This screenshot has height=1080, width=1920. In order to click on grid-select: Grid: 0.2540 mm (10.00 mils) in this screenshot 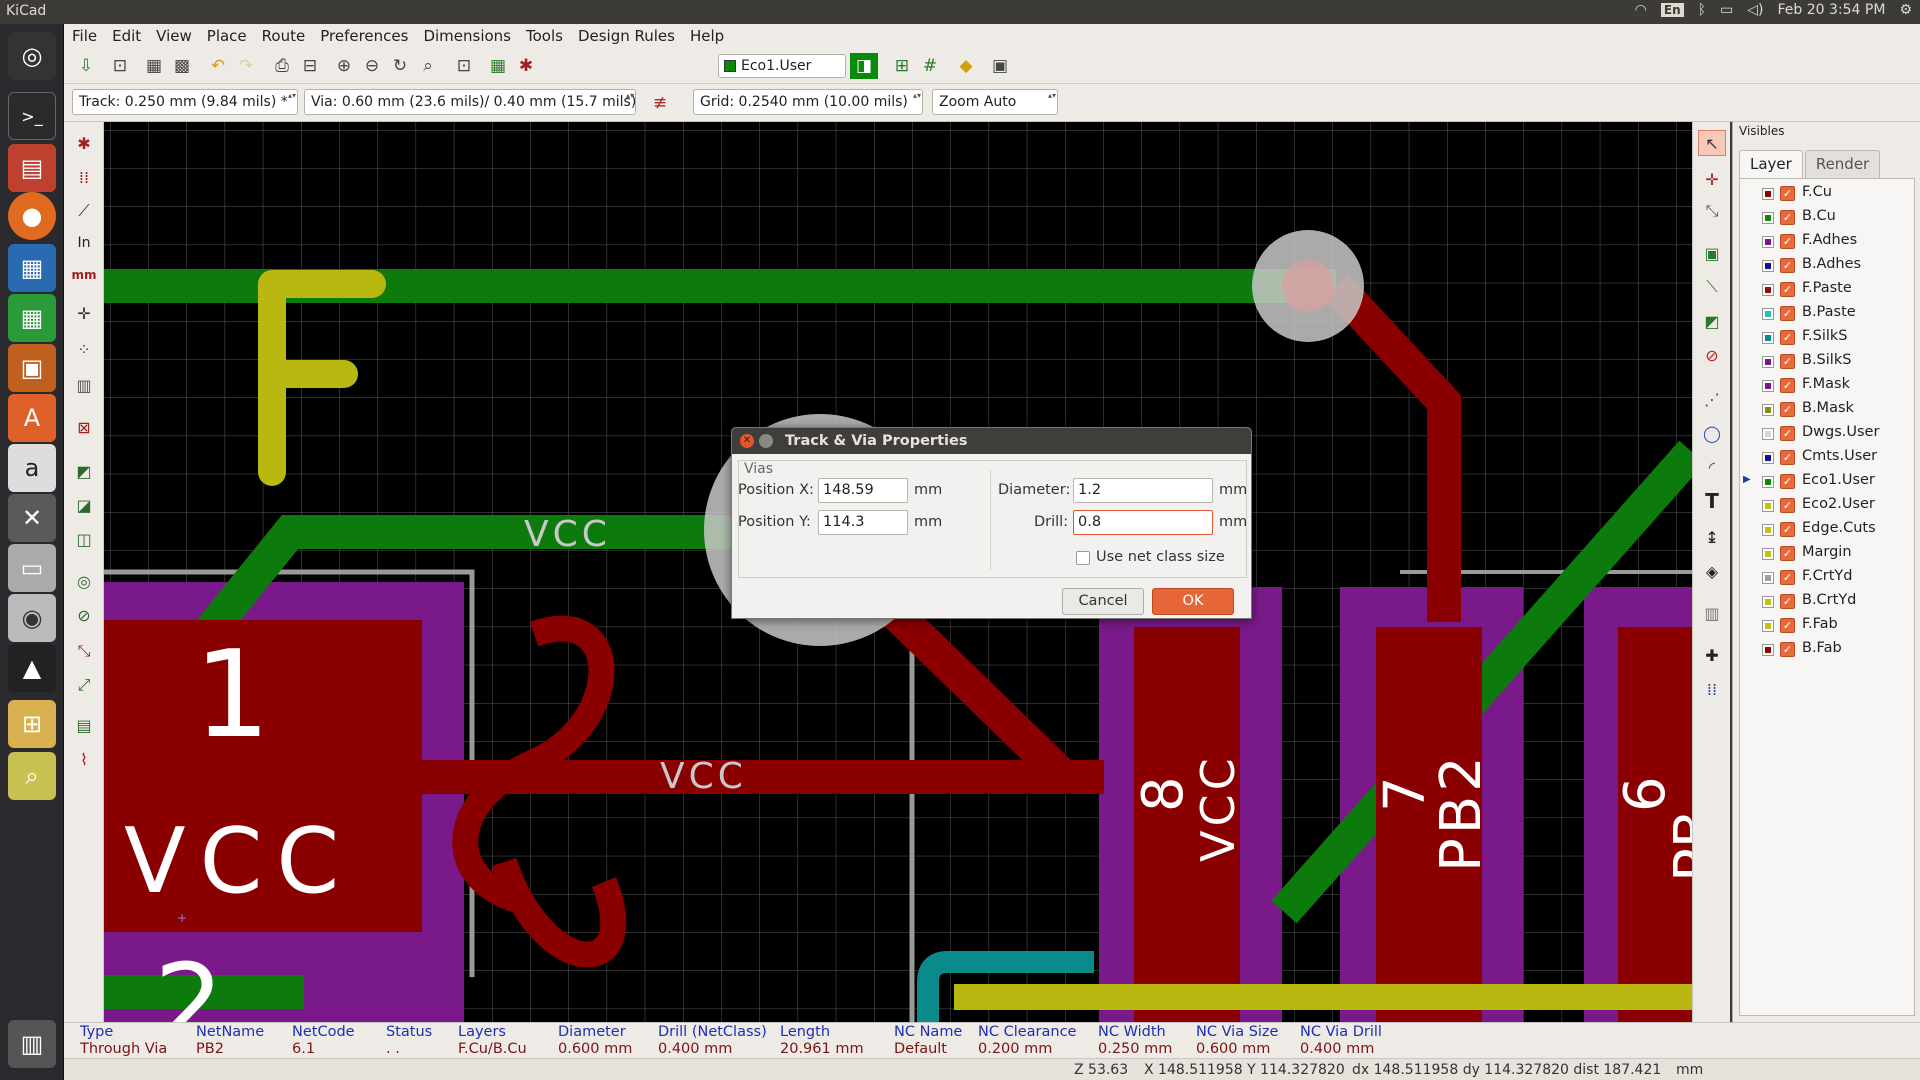, I will do `click(808, 102)`.